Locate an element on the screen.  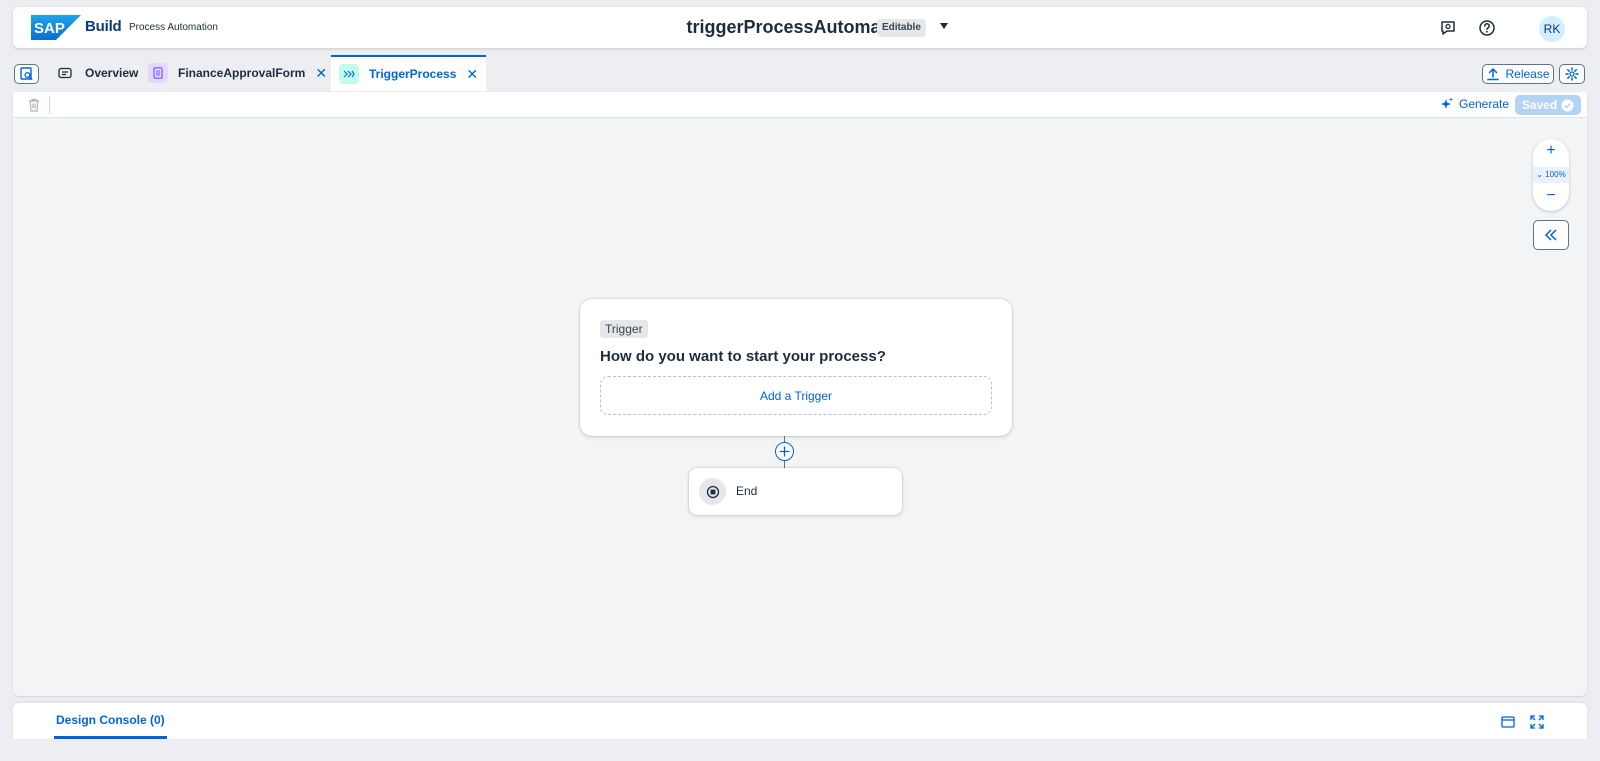
page-title: triggerProcessAutomation is located at coordinates (800, 27).